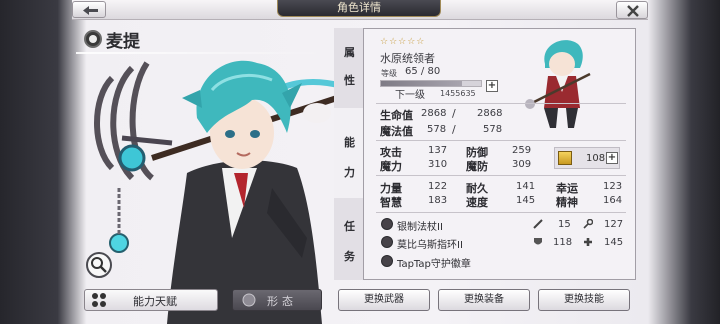 Image resolution: width=720 pixels, height=324 pixels. Describe the element at coordinates (522, 164) in the screenshot. I see `mdef-value: 309` at that location.